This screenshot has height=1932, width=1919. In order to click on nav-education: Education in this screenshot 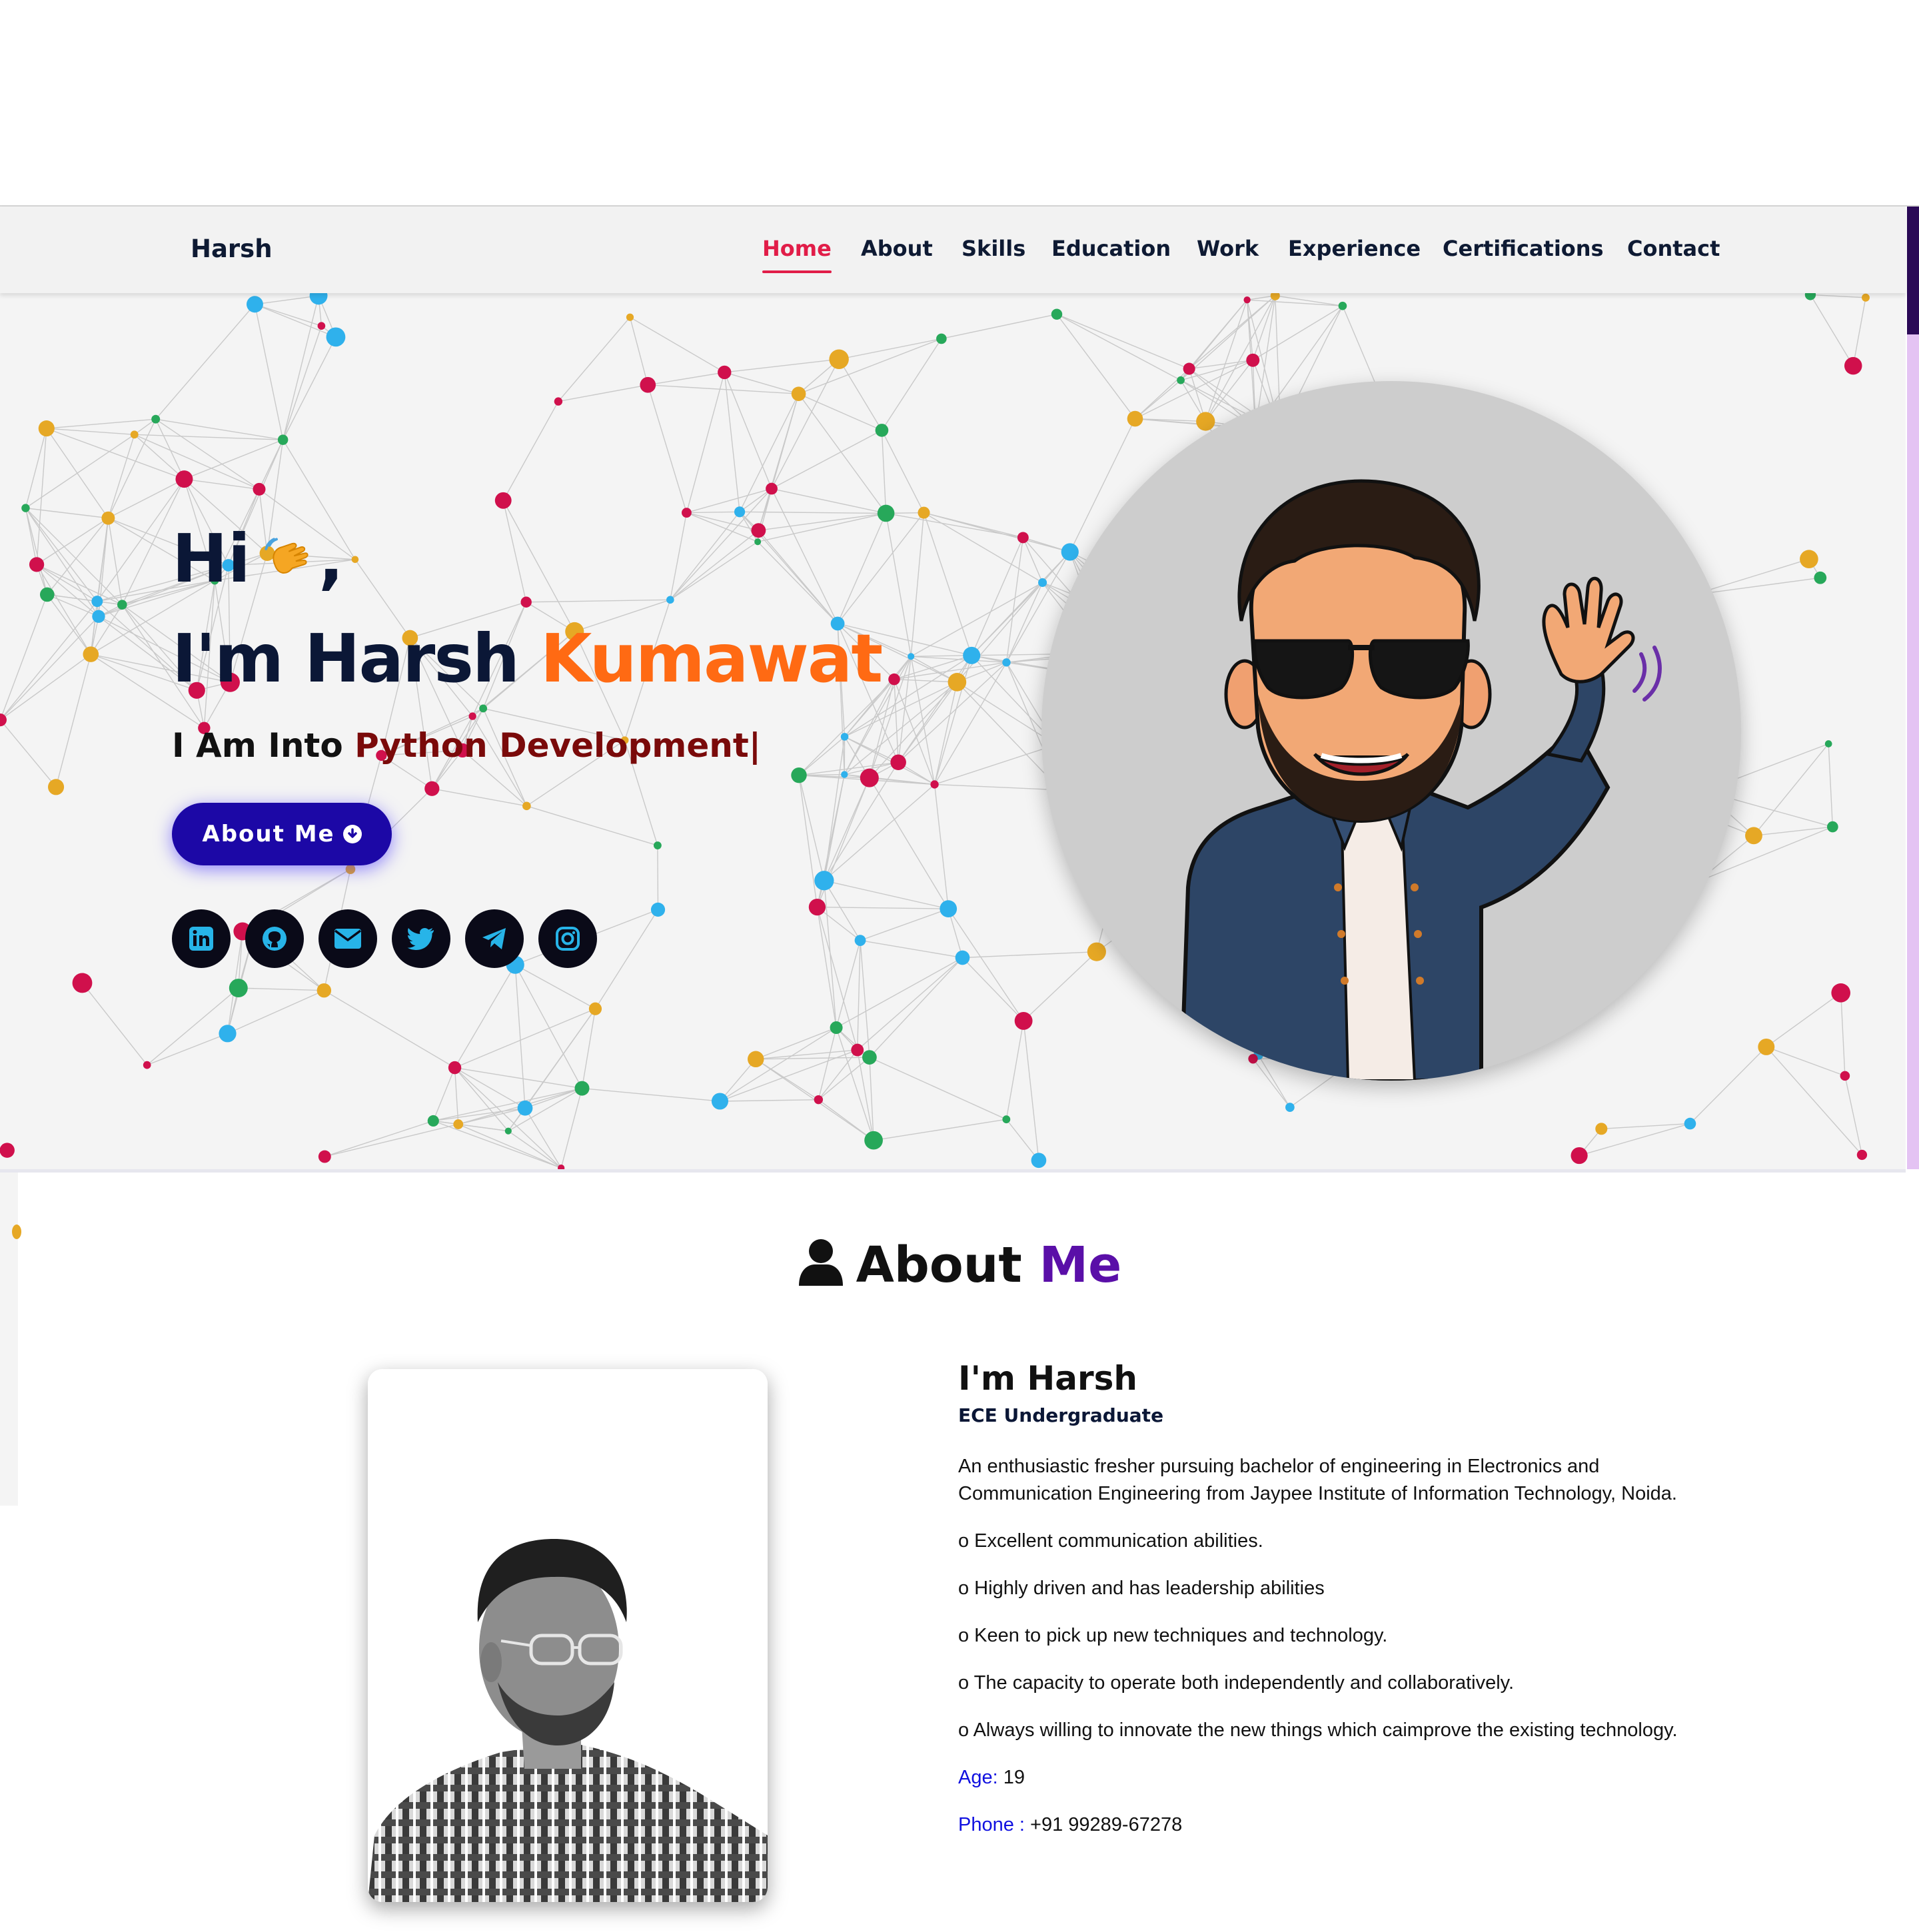, I will do `click(1111, 248)`.